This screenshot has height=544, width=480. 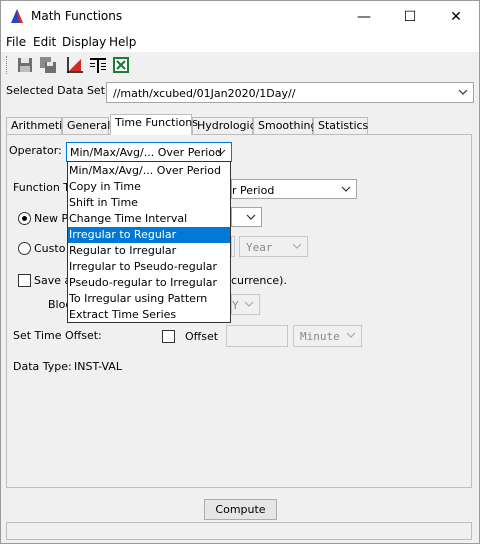 I want to click on custom-unit-value: Year, so click(x=259, y=247).